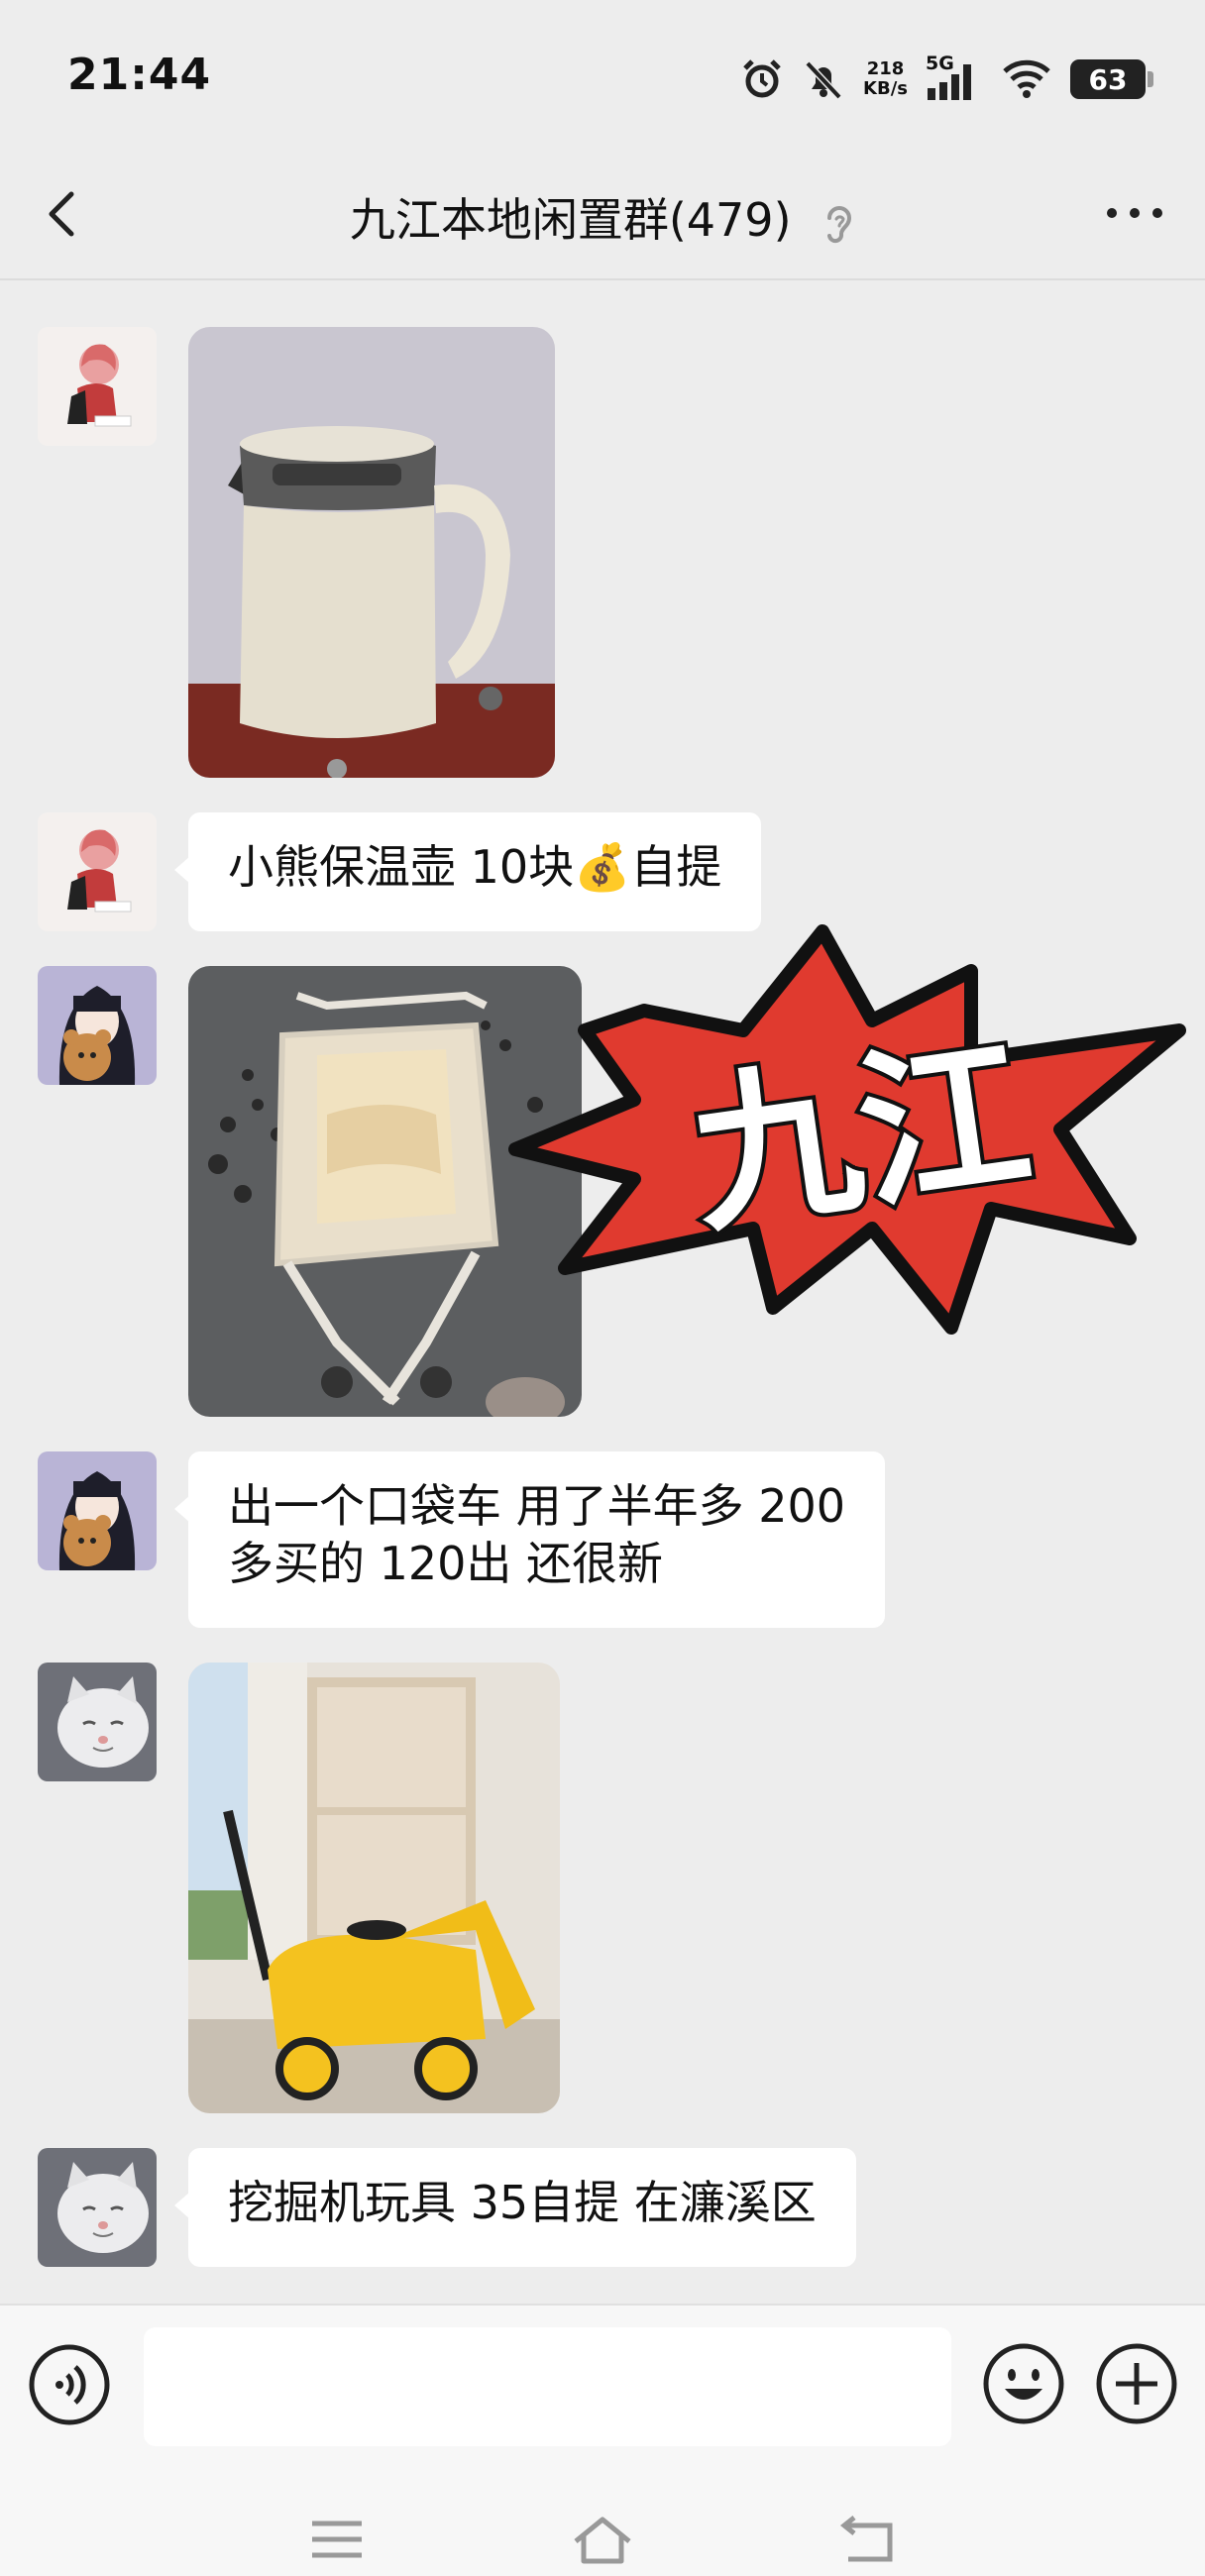 The height and width of the screenshot is (2576, 1205). What do you see at coordinates (475, 867) in the screenshot?
I see `message-text: 小熊保温壶 10块💰自提` at bounding box center [475, 867].